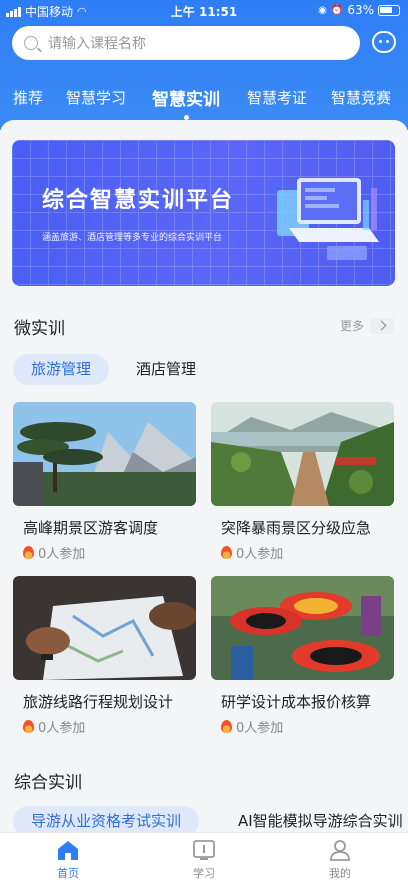  Describe the element at coordinates (328, 219) in the screenshot. I see `laptop-illustration` at that location.